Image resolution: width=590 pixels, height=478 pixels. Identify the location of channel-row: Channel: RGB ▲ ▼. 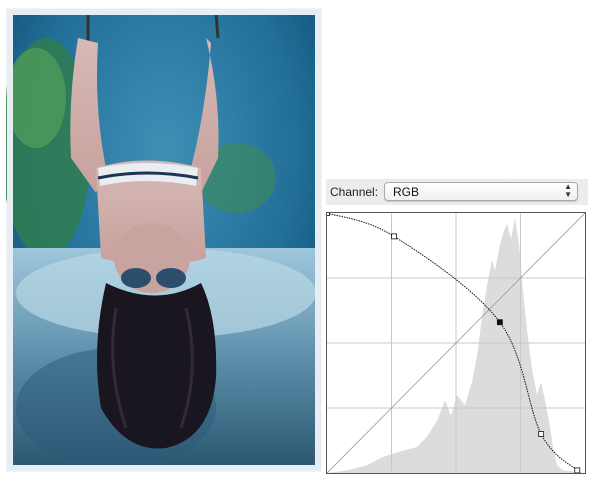
(457, 192).